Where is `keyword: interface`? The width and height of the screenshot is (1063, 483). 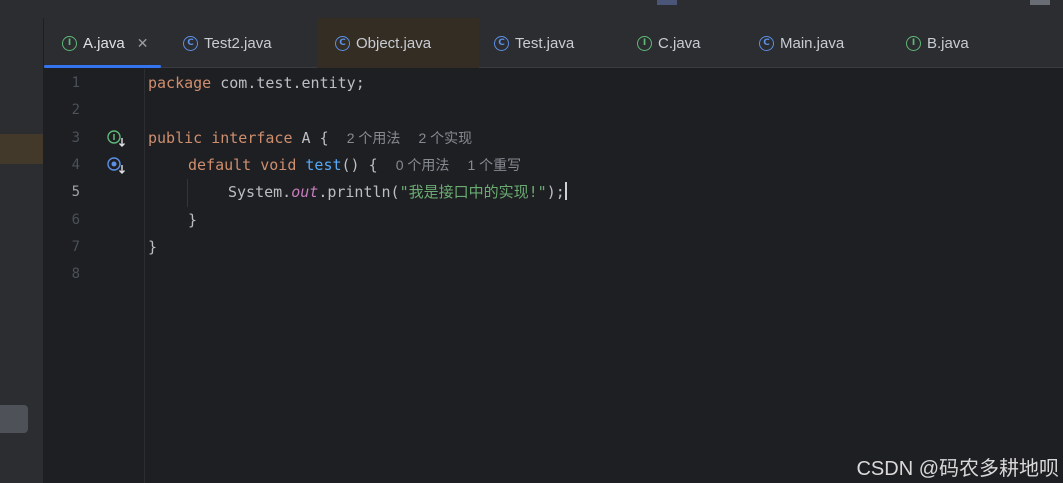 keyword: interface is located at coordinates (252, 138).